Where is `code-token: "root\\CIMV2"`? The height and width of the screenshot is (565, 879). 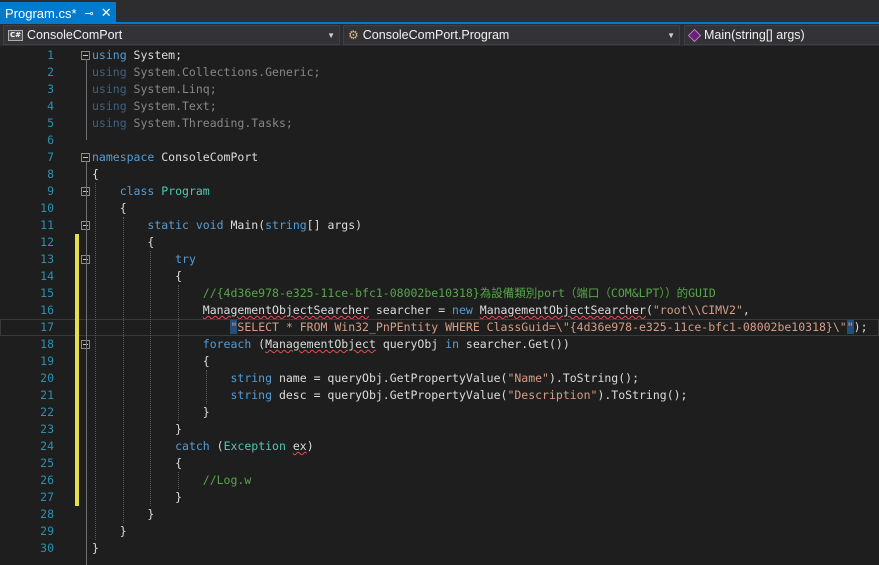
code-token: "root\\CIMV2" is located at coordinates (697, 310).